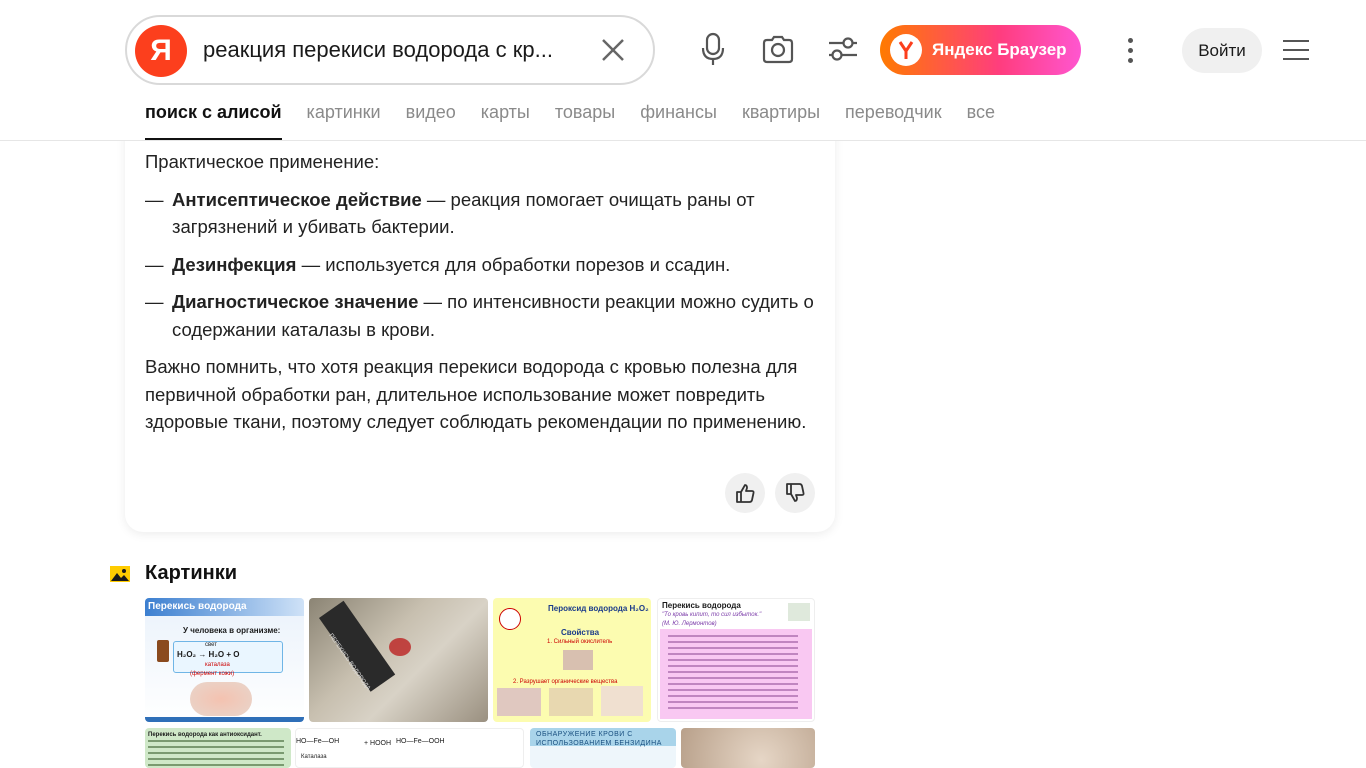 The width and height of the screenshot is (1366, 768). What do you see at coordinates (191, 573) in the screenshot?
I see `images-section-title: Картинки` at bounding box center [191, 573].